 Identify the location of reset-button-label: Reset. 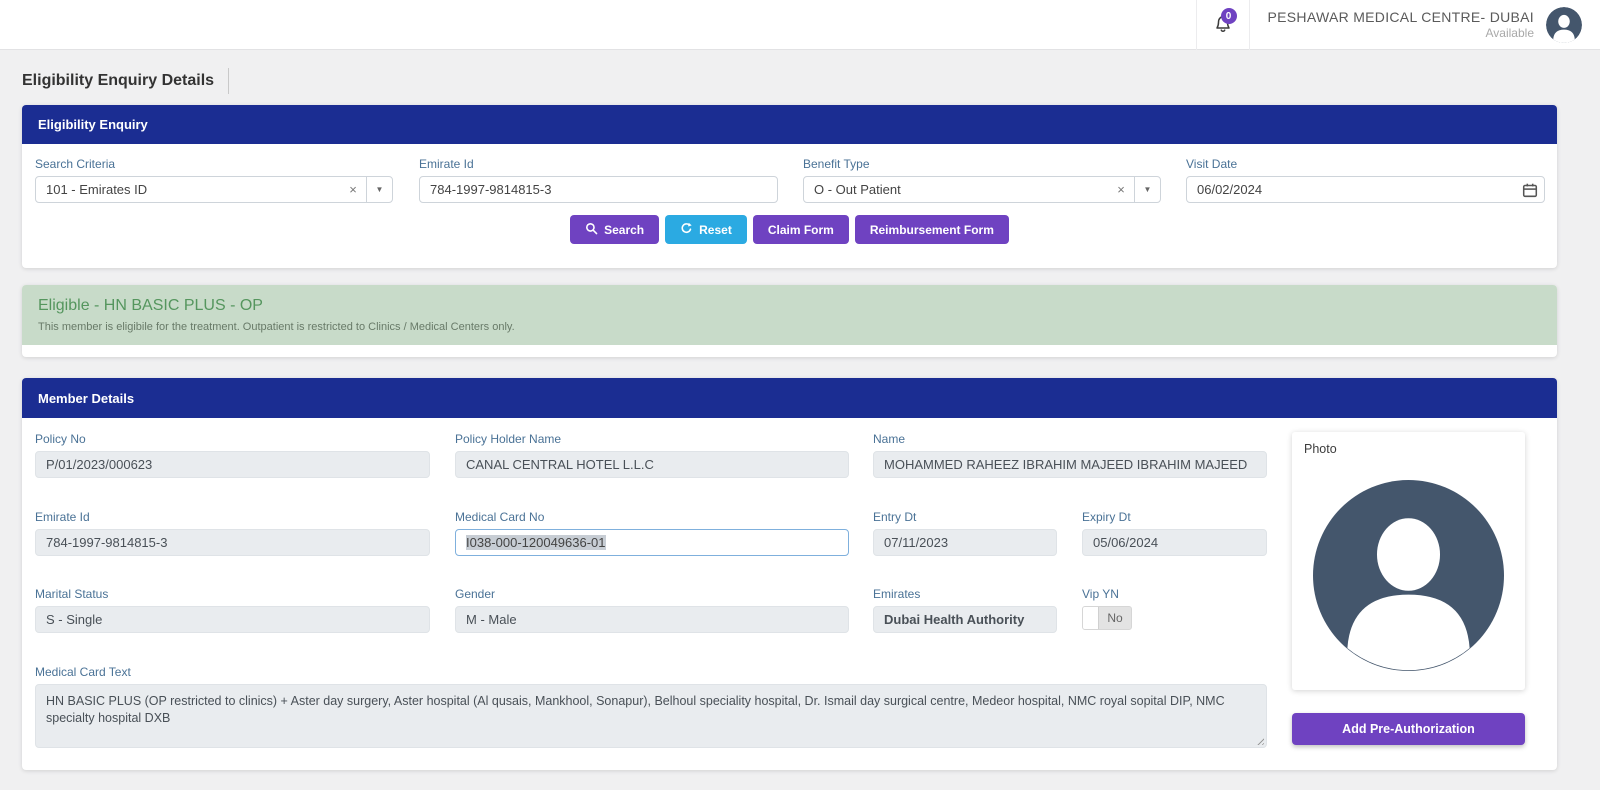
(715, 229).